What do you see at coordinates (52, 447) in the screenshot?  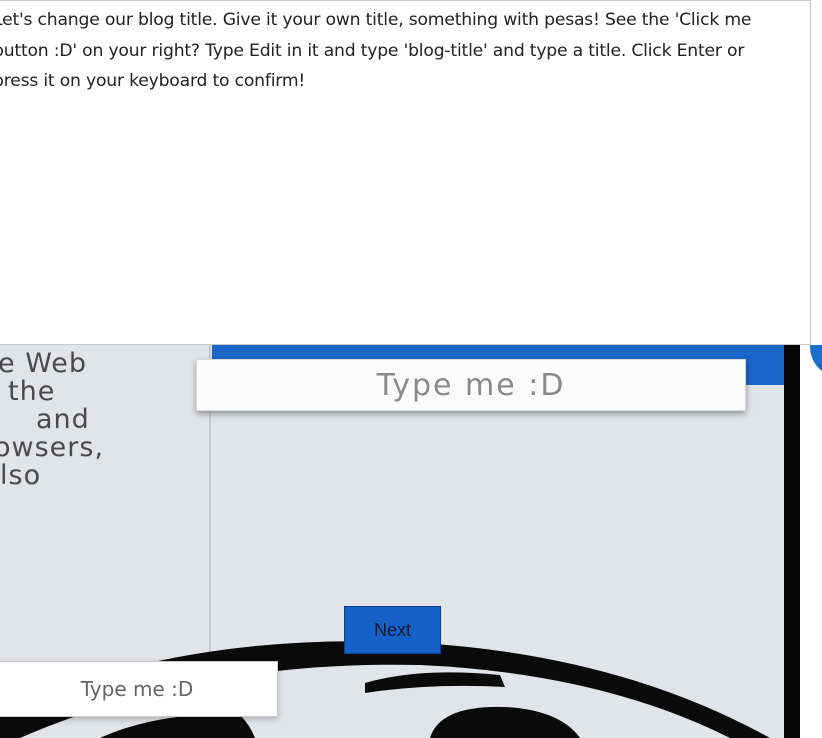 I see `left-text-line-4: owsers,` at bounding box center [52, 447].